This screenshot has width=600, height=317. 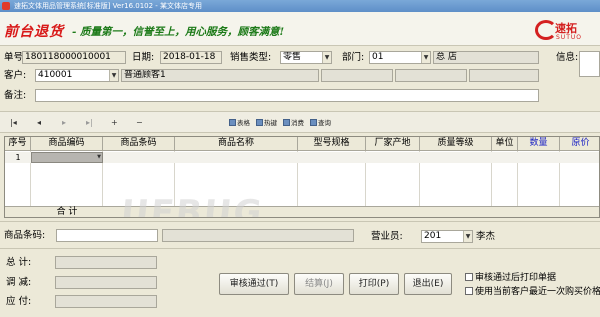 What do you see at coordinates (286, 122) in the screenshot?
I see `consume-icon` at bounding box center [286, 122].